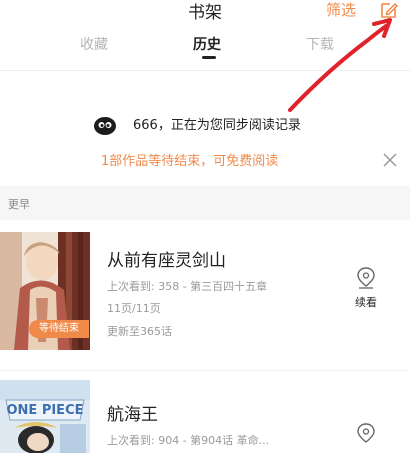 The width and height of the screenshot is (410, 453). Describe the element at coordinates (207, 44) in the screenshot. I see `tab-history: 历史` at that location.